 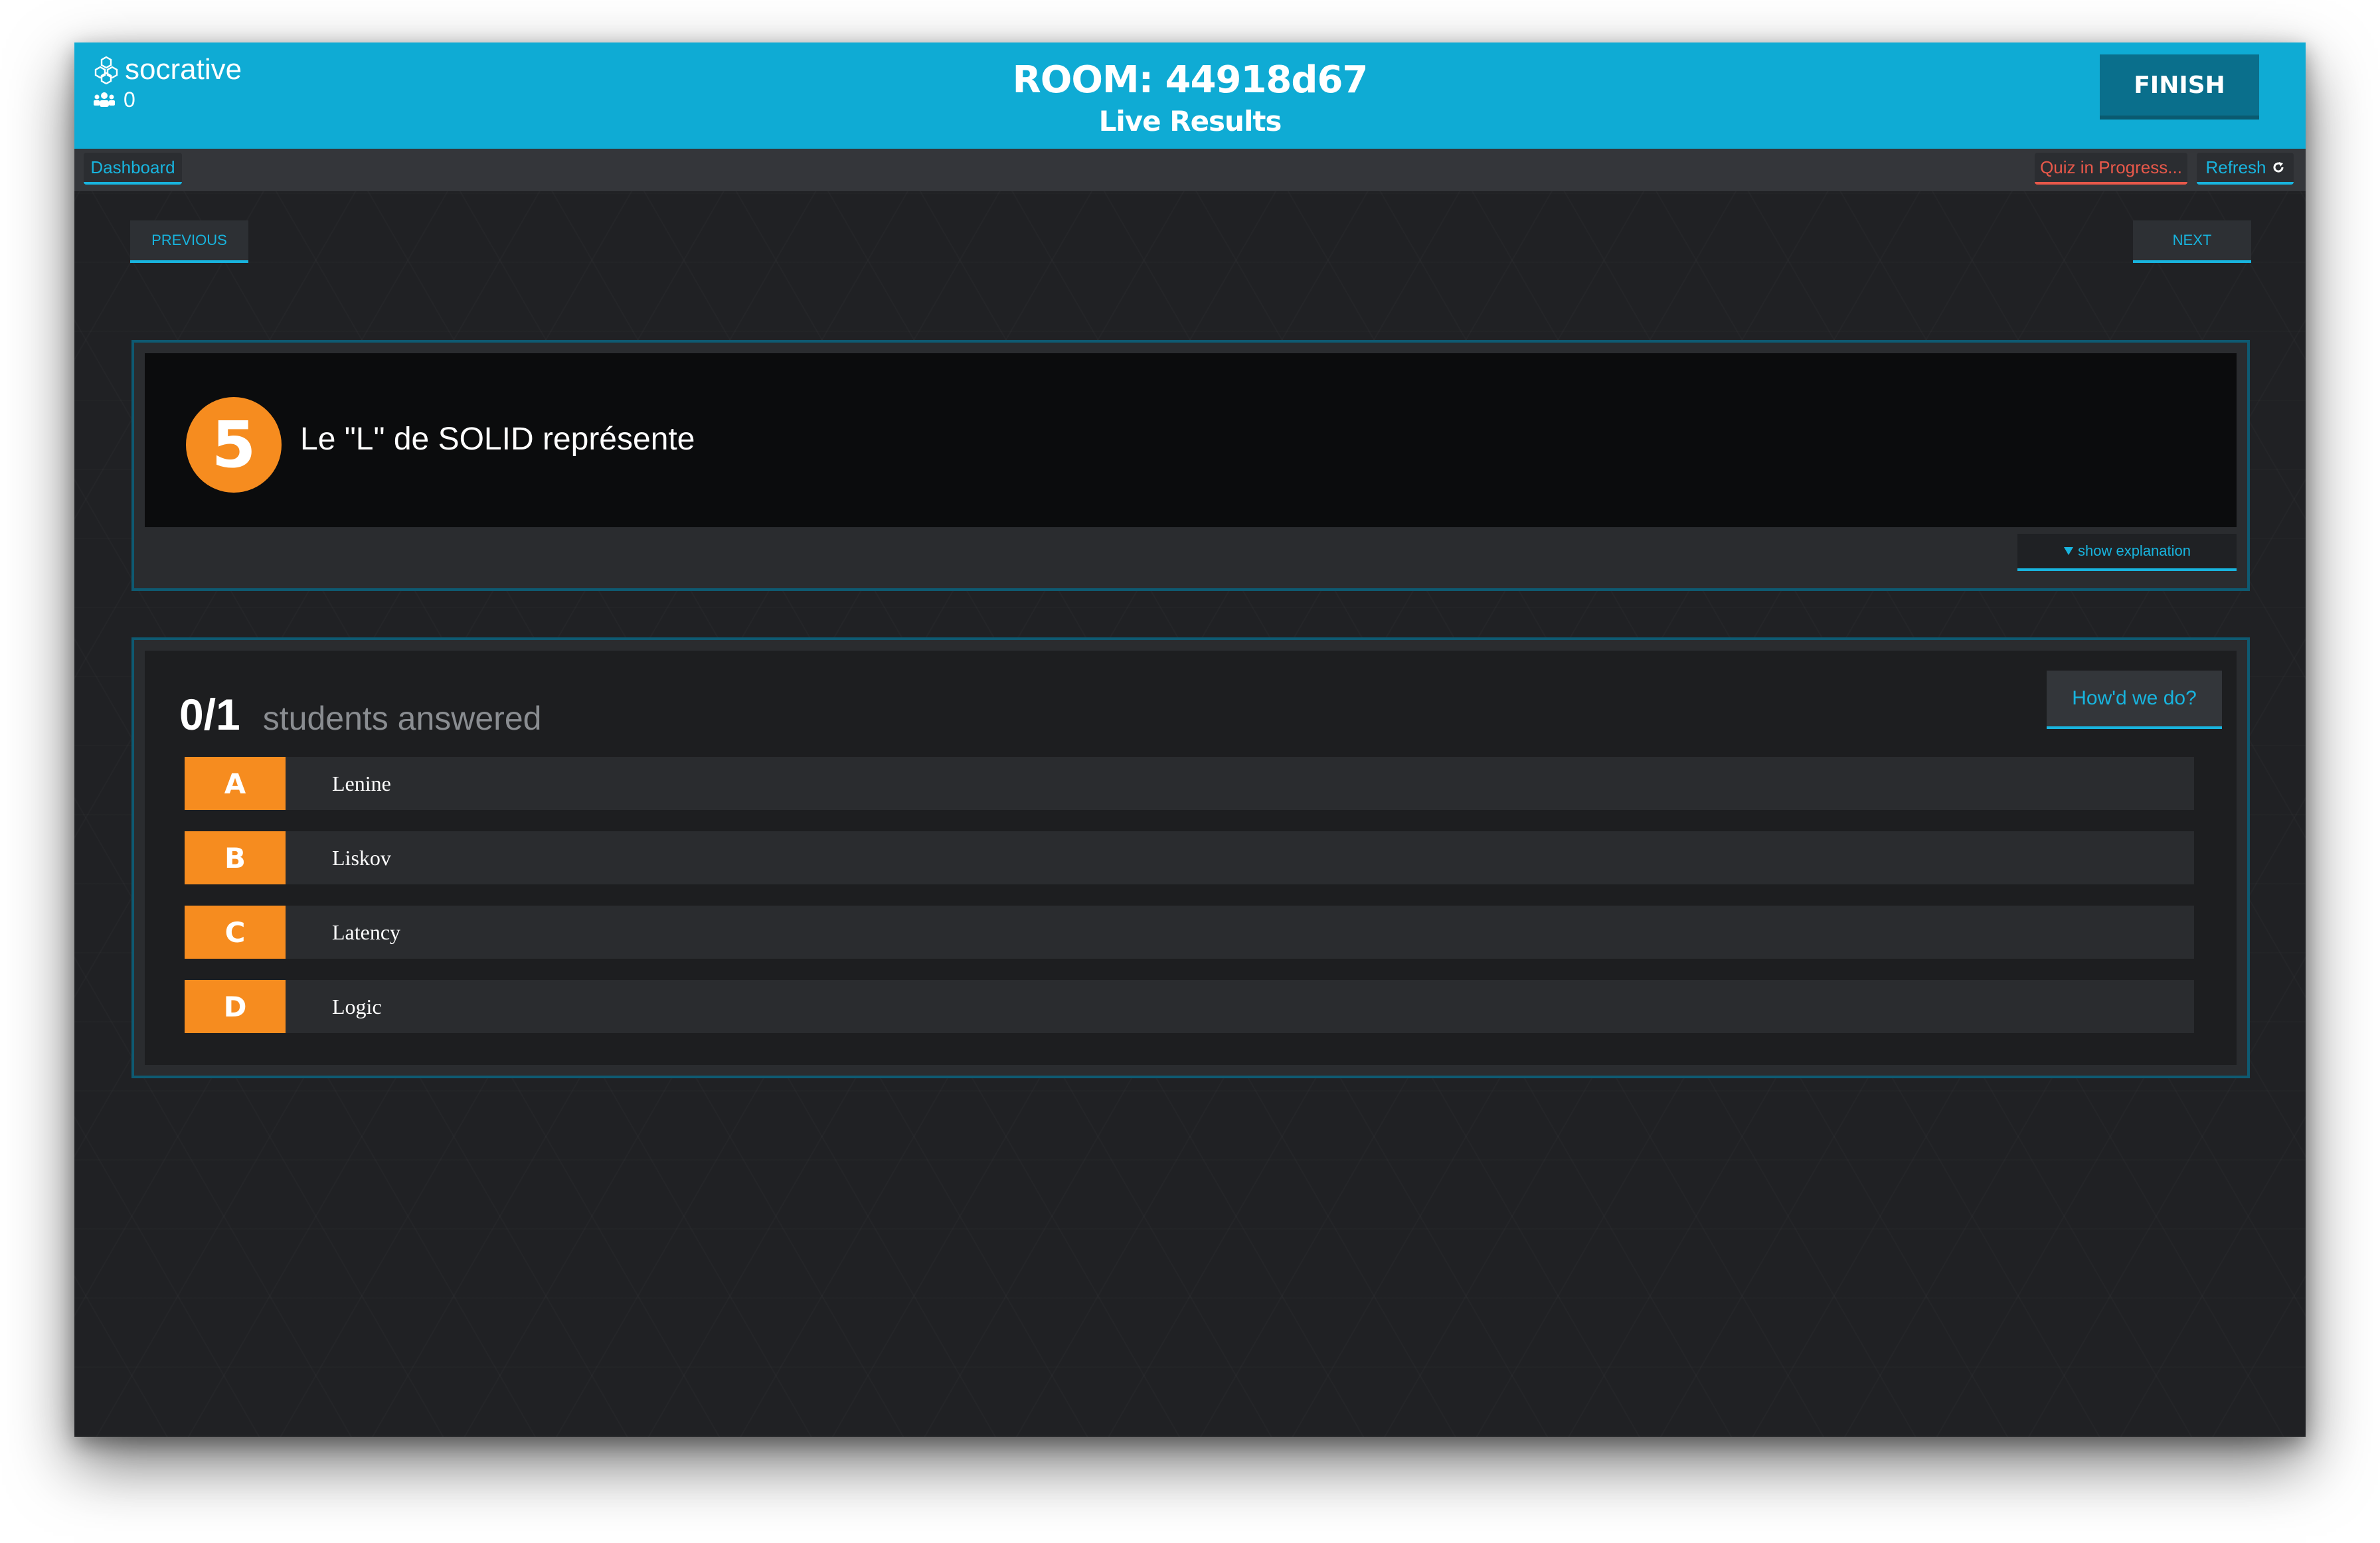 What do you see at coordinates (2134, 550) in the screenshot?
I see `show-explanation-label: show explanation` at bounding box center [2134, 550].